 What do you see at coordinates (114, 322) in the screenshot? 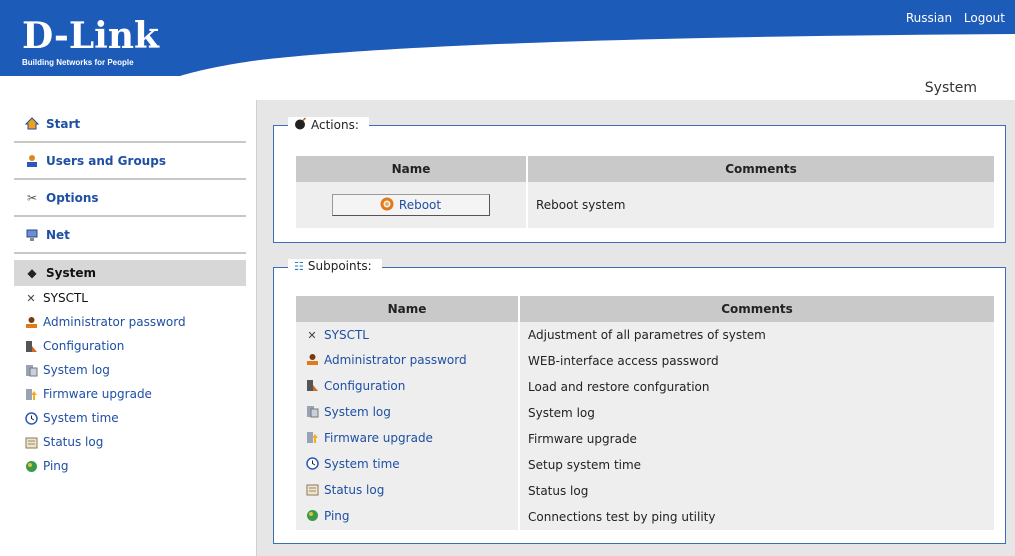
I see `submenu-item-label: Administrator password` at bounding box center [114, 322].